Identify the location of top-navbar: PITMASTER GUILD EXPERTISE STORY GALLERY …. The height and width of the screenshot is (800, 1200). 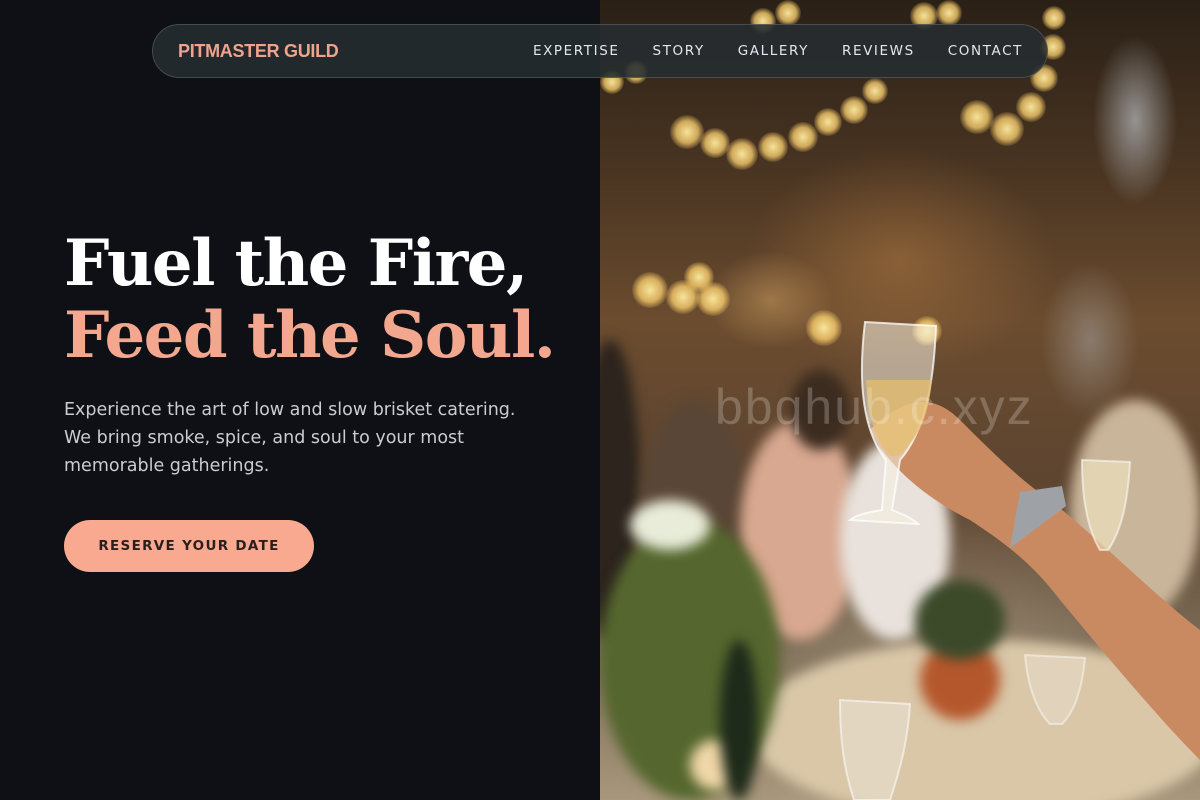
(600, 51).